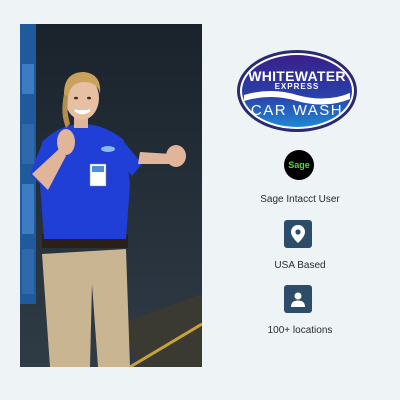  I want to click on logo-line3: CAR WASH, so click(297, 110).